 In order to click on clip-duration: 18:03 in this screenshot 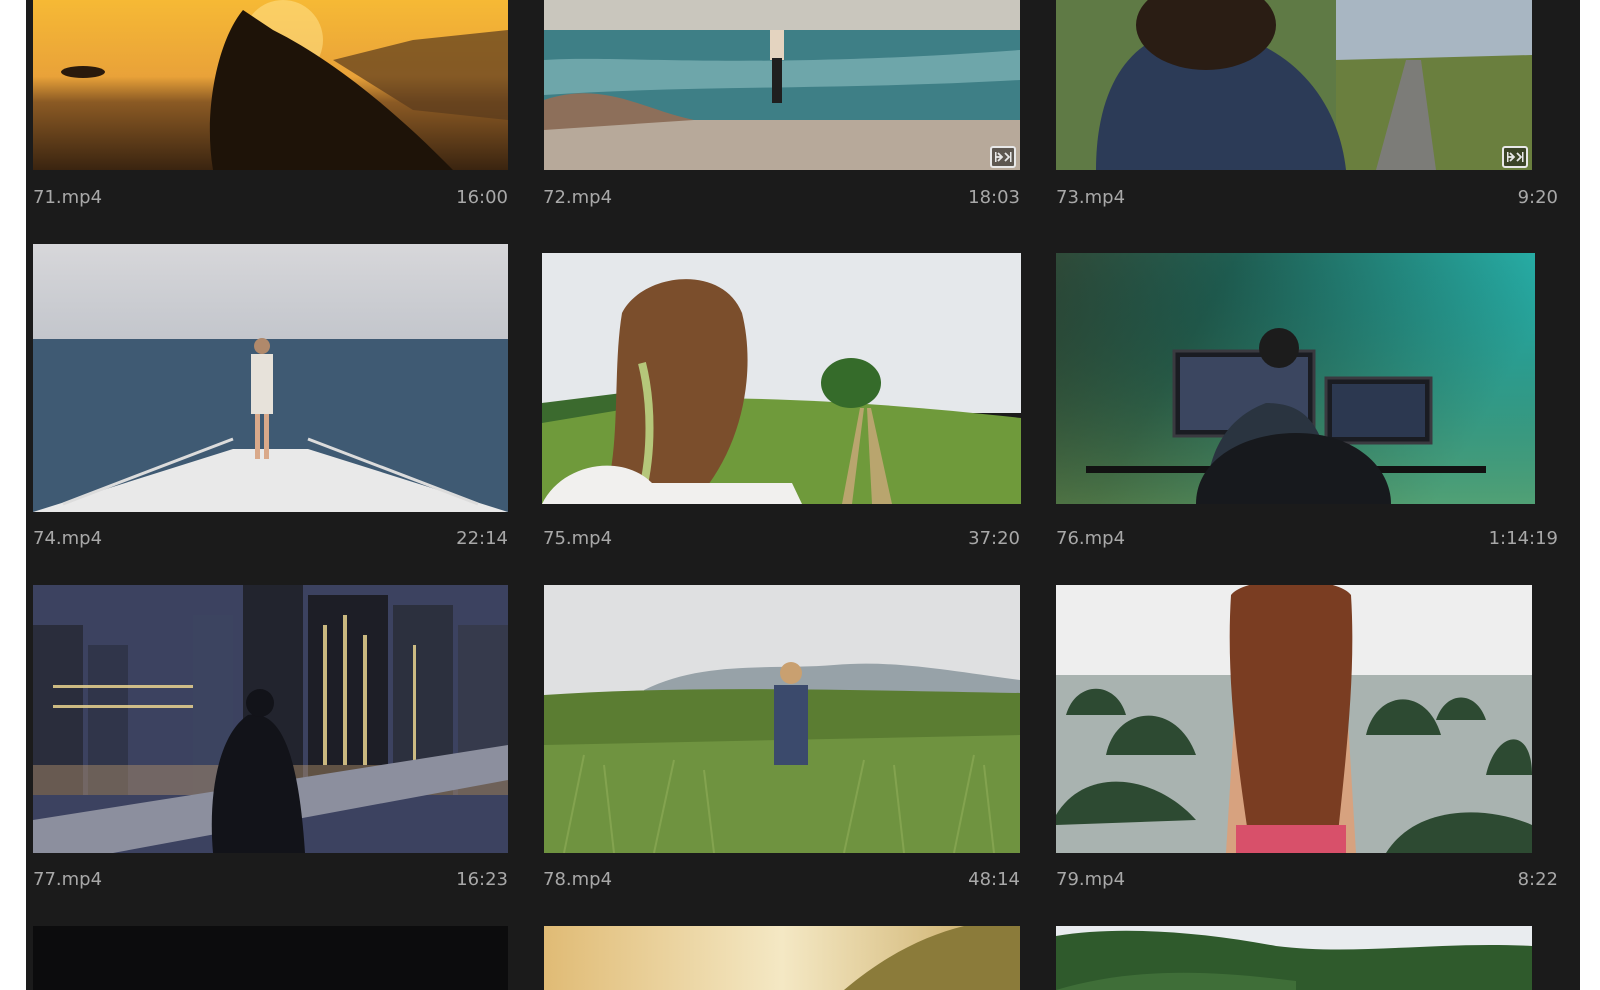, I will do `click(994, 197)`.